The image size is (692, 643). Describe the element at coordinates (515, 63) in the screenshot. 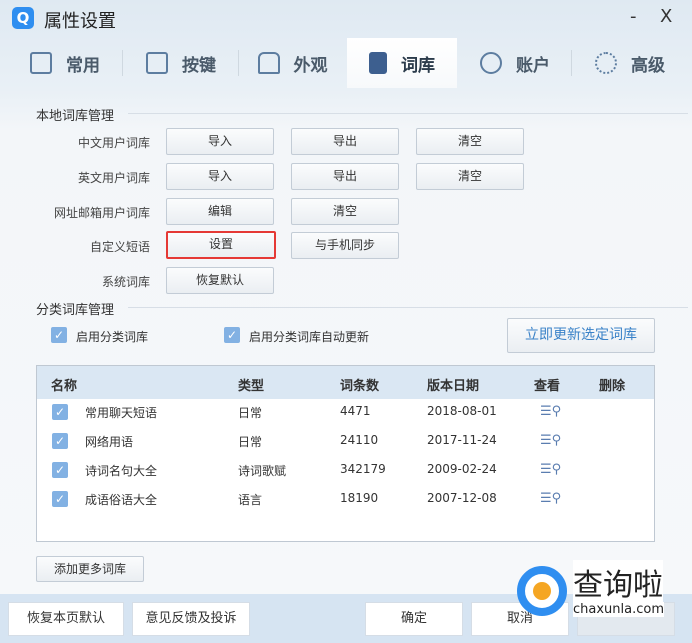

I see `tab-account: 账户` at that location.